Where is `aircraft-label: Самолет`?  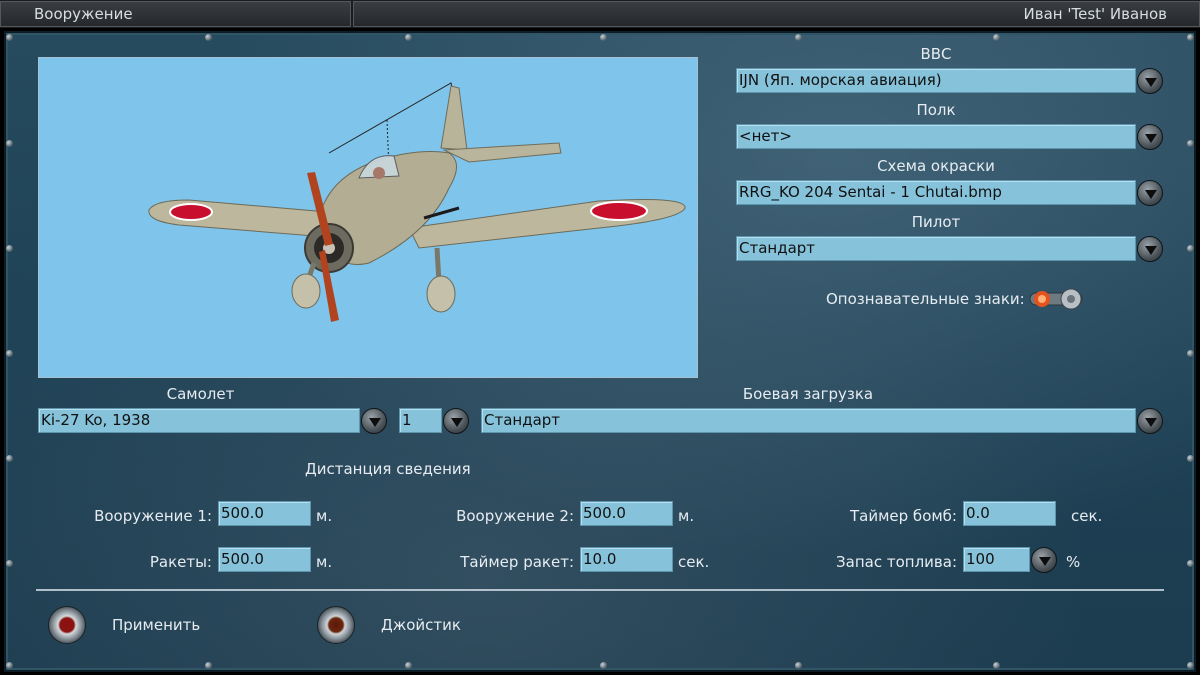 aircraft-label: Самолет is located at coordinates (200, 394).